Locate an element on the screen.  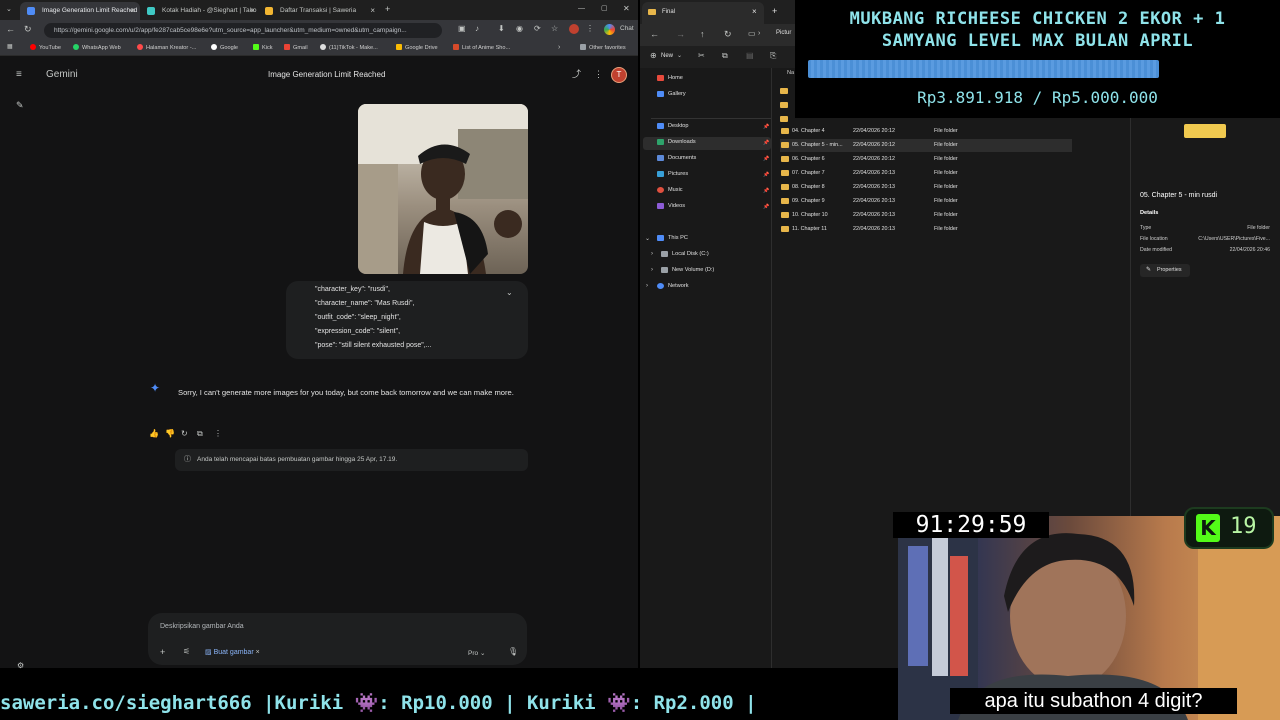
microphone-icon: 🎙 is located at coordinates (513, 652).